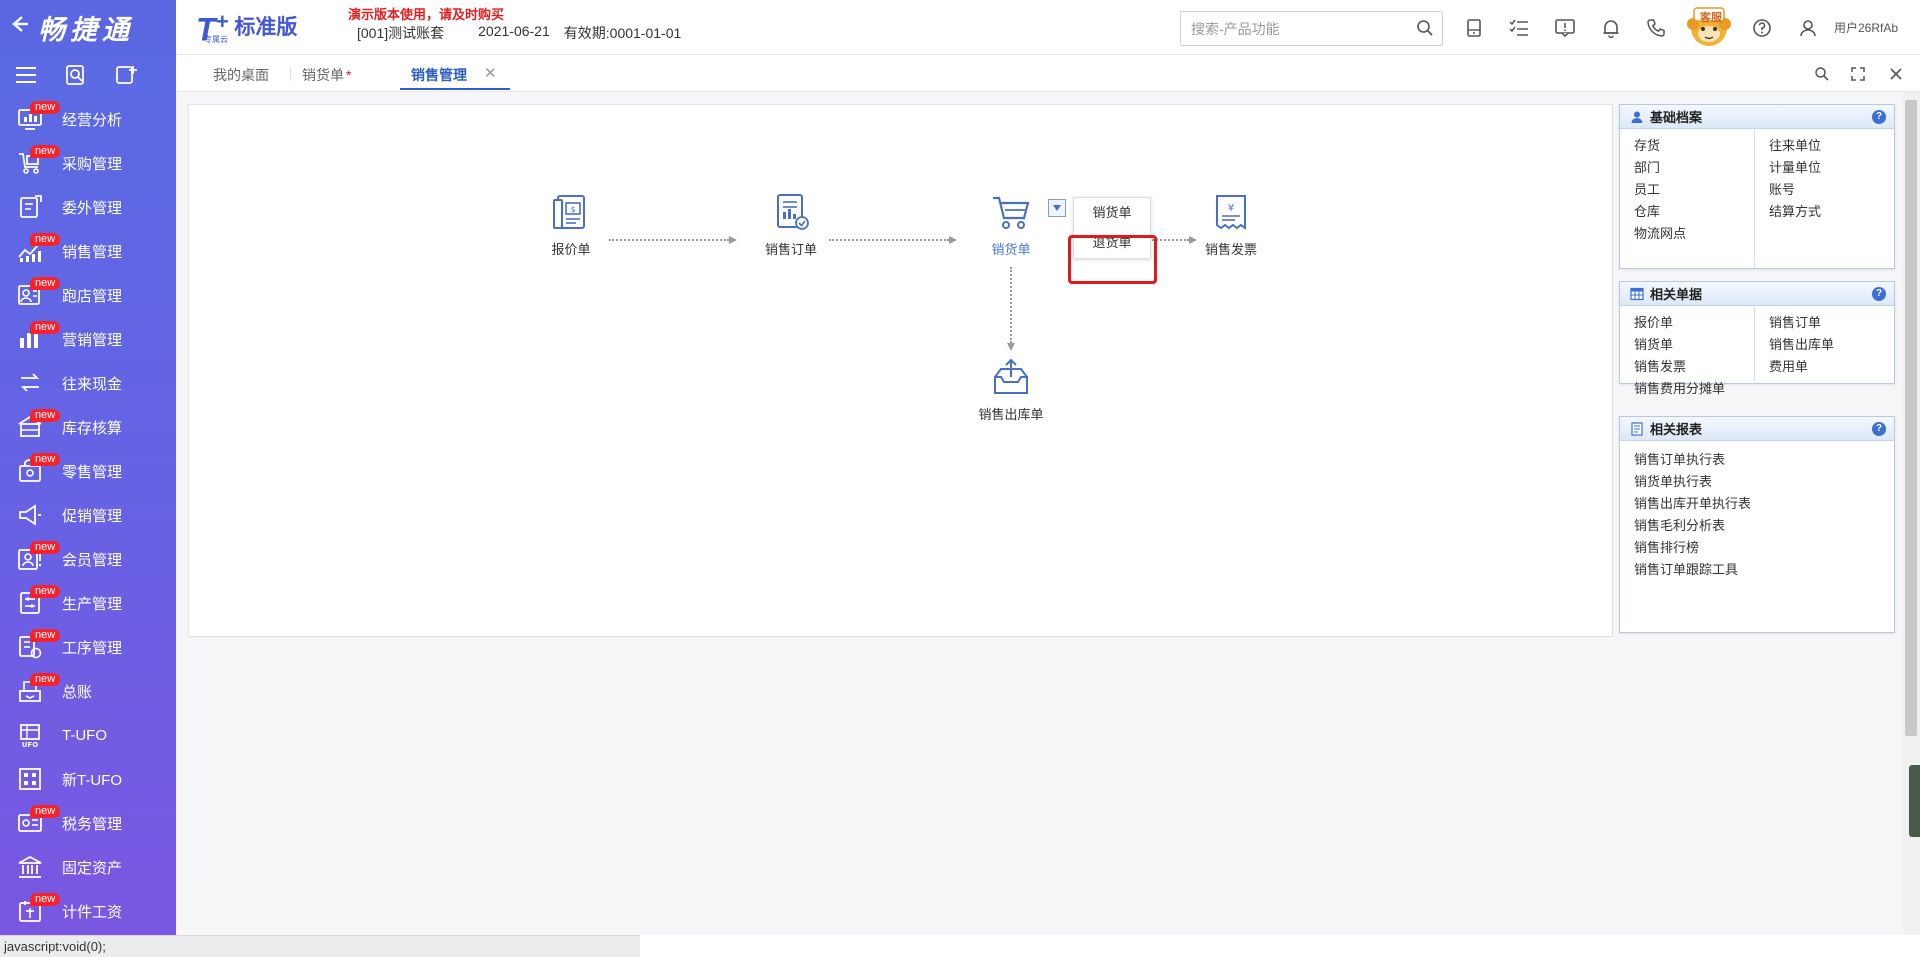 Image resolution: width=1920 pixels, height=957 pixels. I want to click on sidebar-item-production: 生产管理 new, so click(88, 603).